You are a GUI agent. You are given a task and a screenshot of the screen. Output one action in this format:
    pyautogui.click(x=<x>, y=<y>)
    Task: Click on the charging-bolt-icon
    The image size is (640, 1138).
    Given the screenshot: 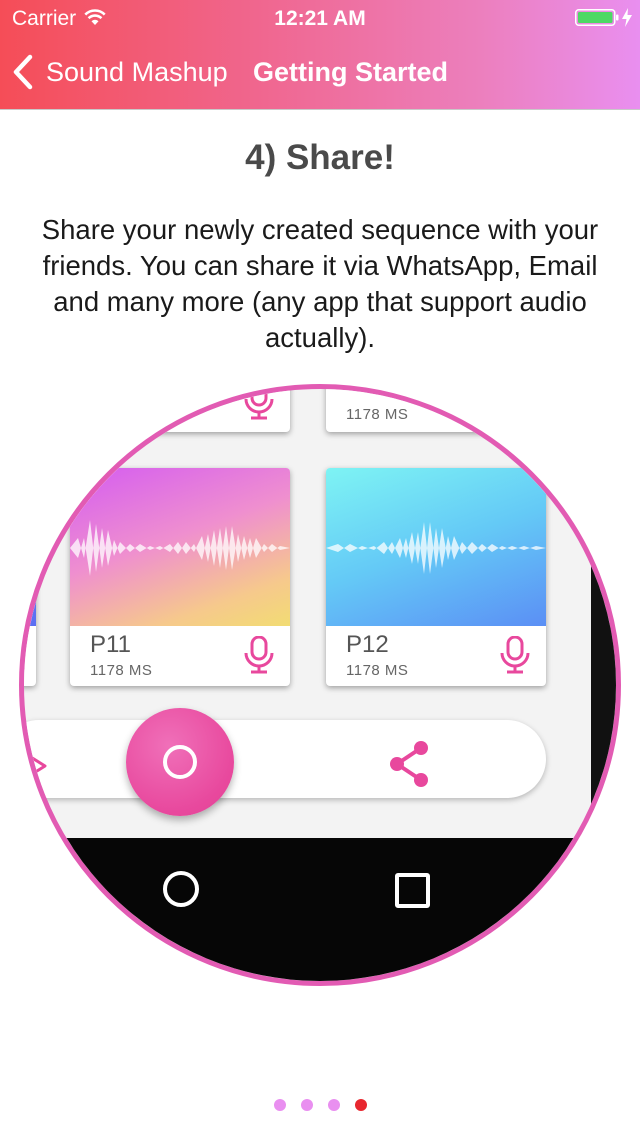 What is the action you would take?
    pyautogui.click(x=627, y=17)
    